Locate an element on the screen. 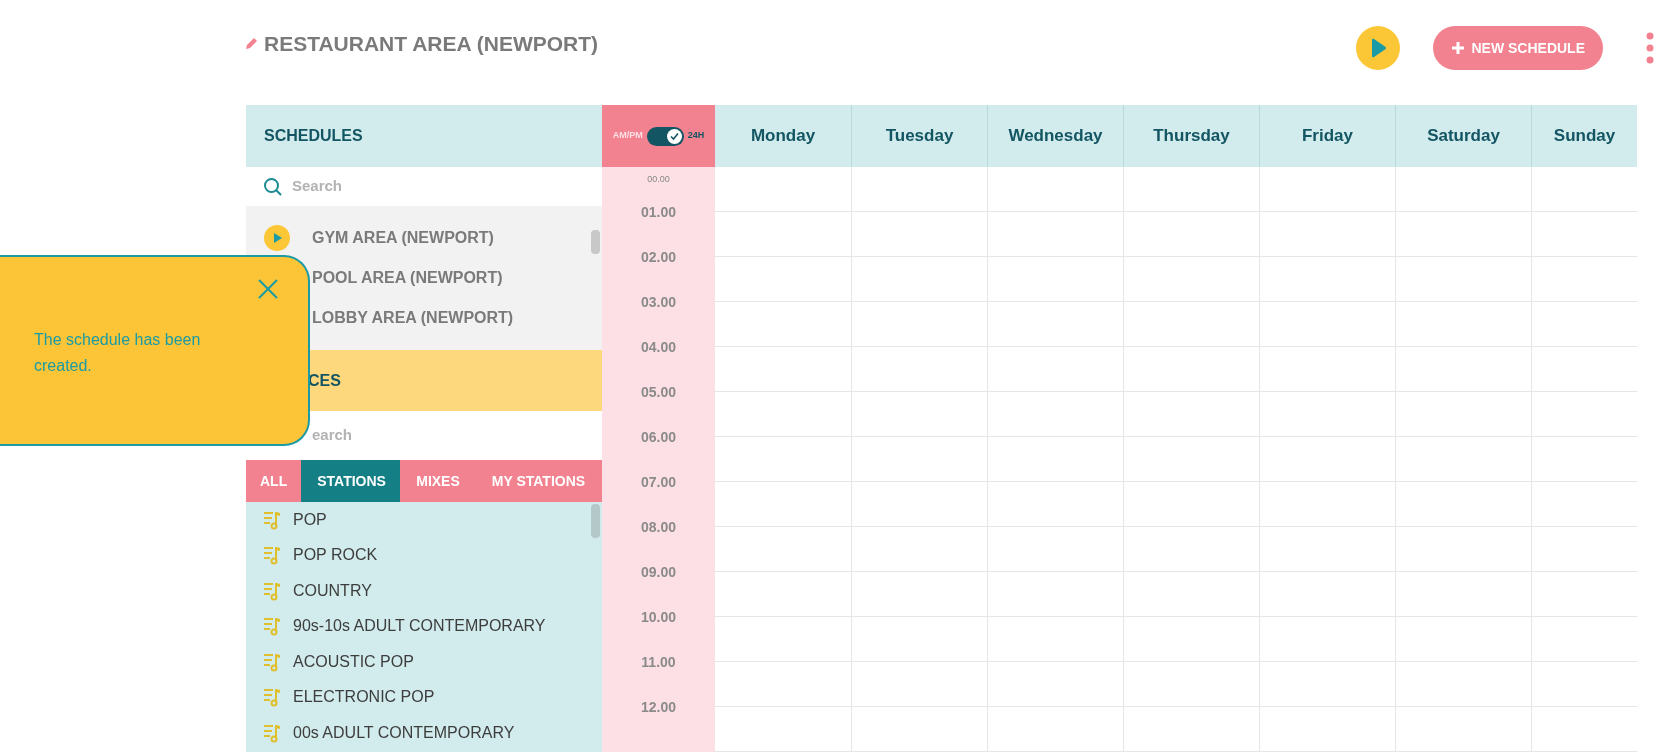  pencil-icon is located at coordinates (251, 44).